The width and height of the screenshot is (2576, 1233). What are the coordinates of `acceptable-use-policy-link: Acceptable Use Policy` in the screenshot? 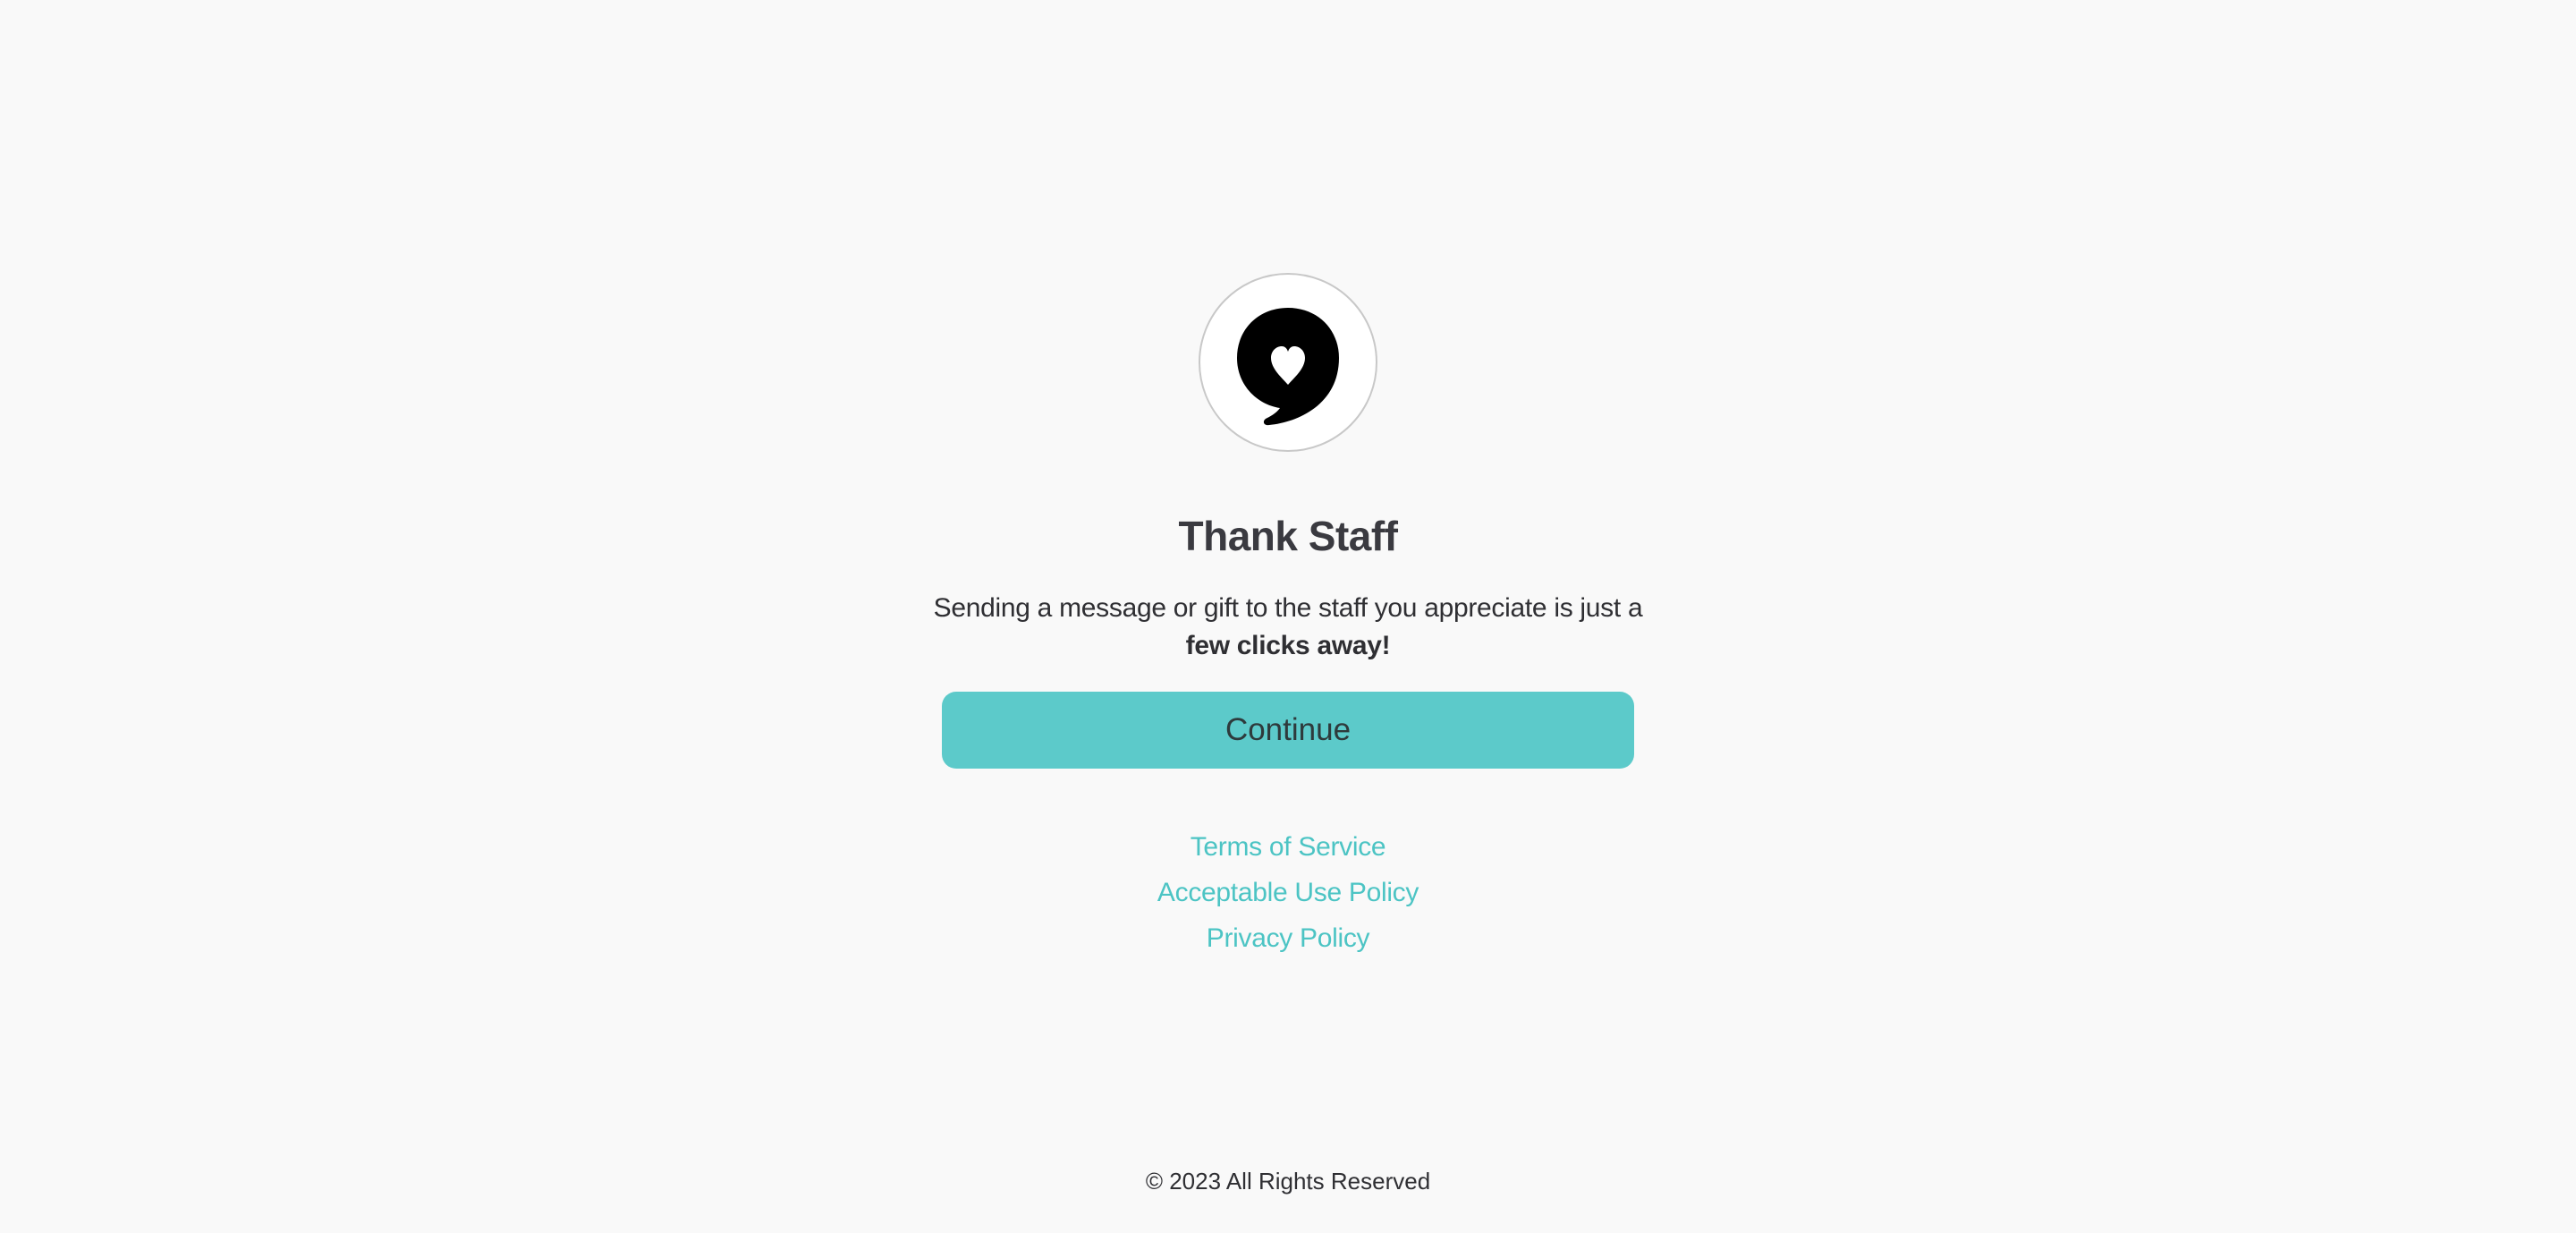 It's located at (1288, 892).